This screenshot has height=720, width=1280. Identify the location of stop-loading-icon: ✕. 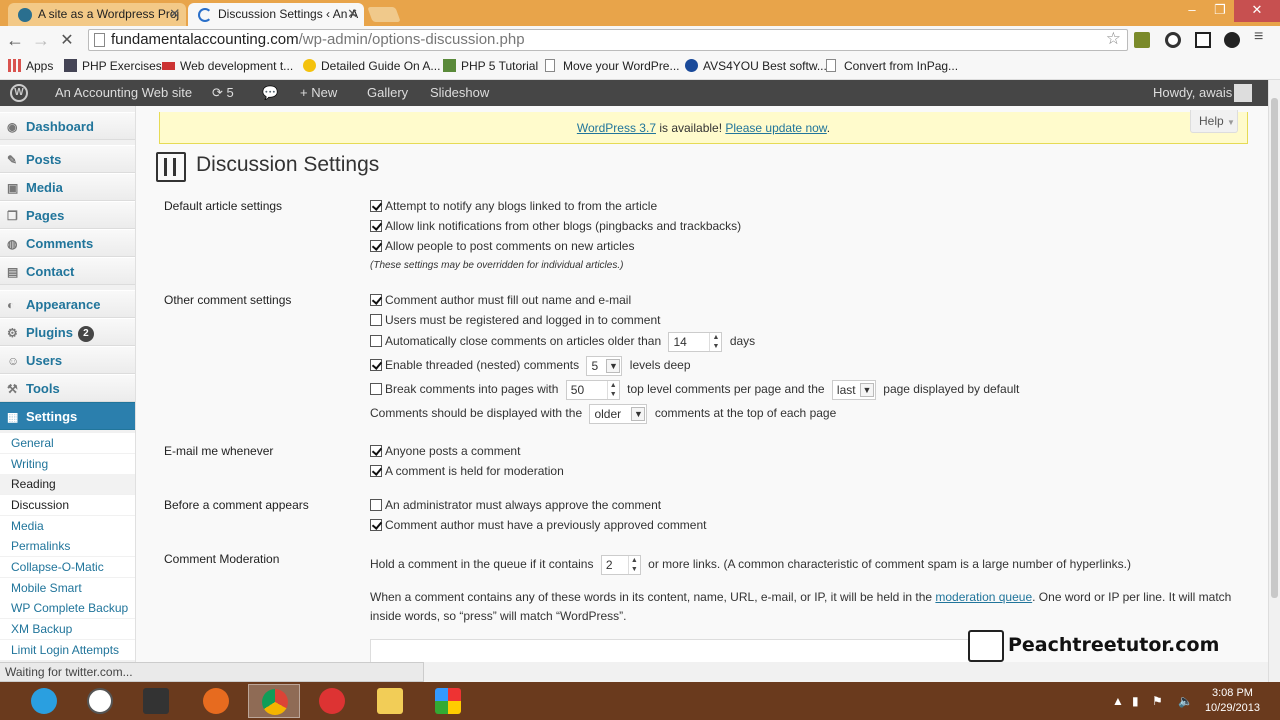
(67, 40).